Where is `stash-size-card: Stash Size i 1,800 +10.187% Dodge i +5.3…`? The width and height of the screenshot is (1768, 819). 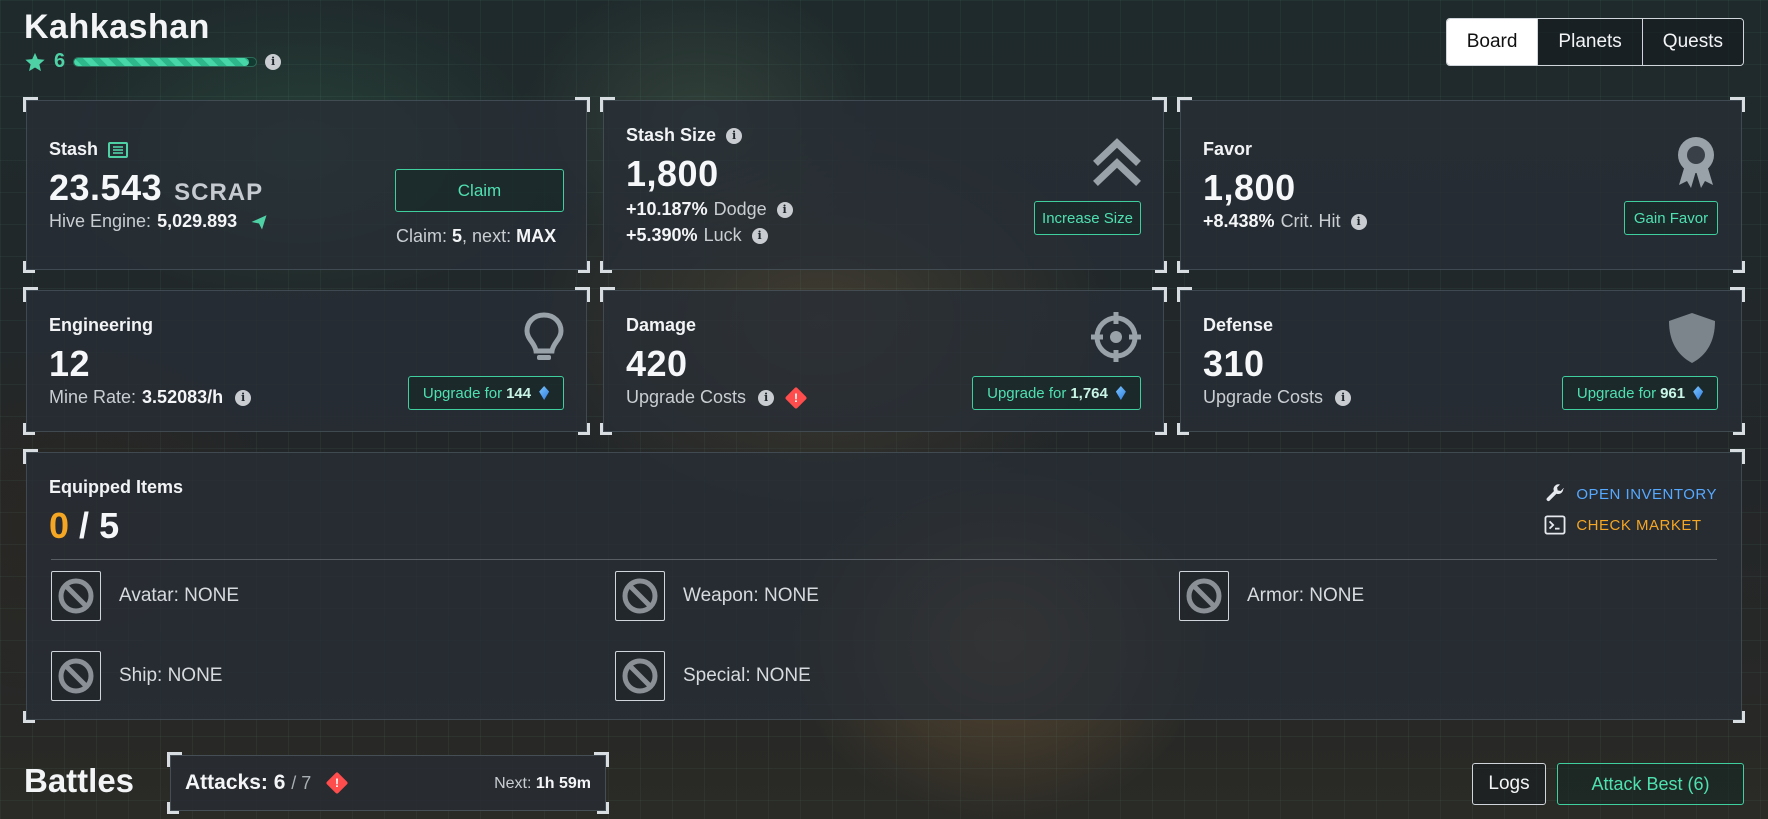
stash-size-card: Stash Size i 1,800 +10.187% Dodge i +5.3… is located at coordinates (883, 185).